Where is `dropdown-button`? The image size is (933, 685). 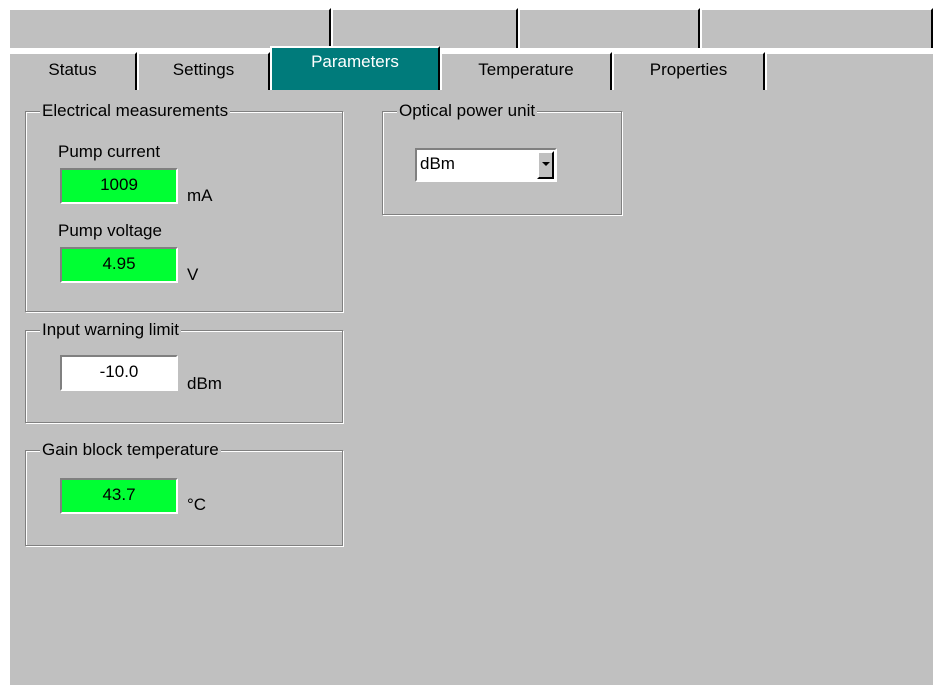
dropdown-button is located at coordinates (545, 165).